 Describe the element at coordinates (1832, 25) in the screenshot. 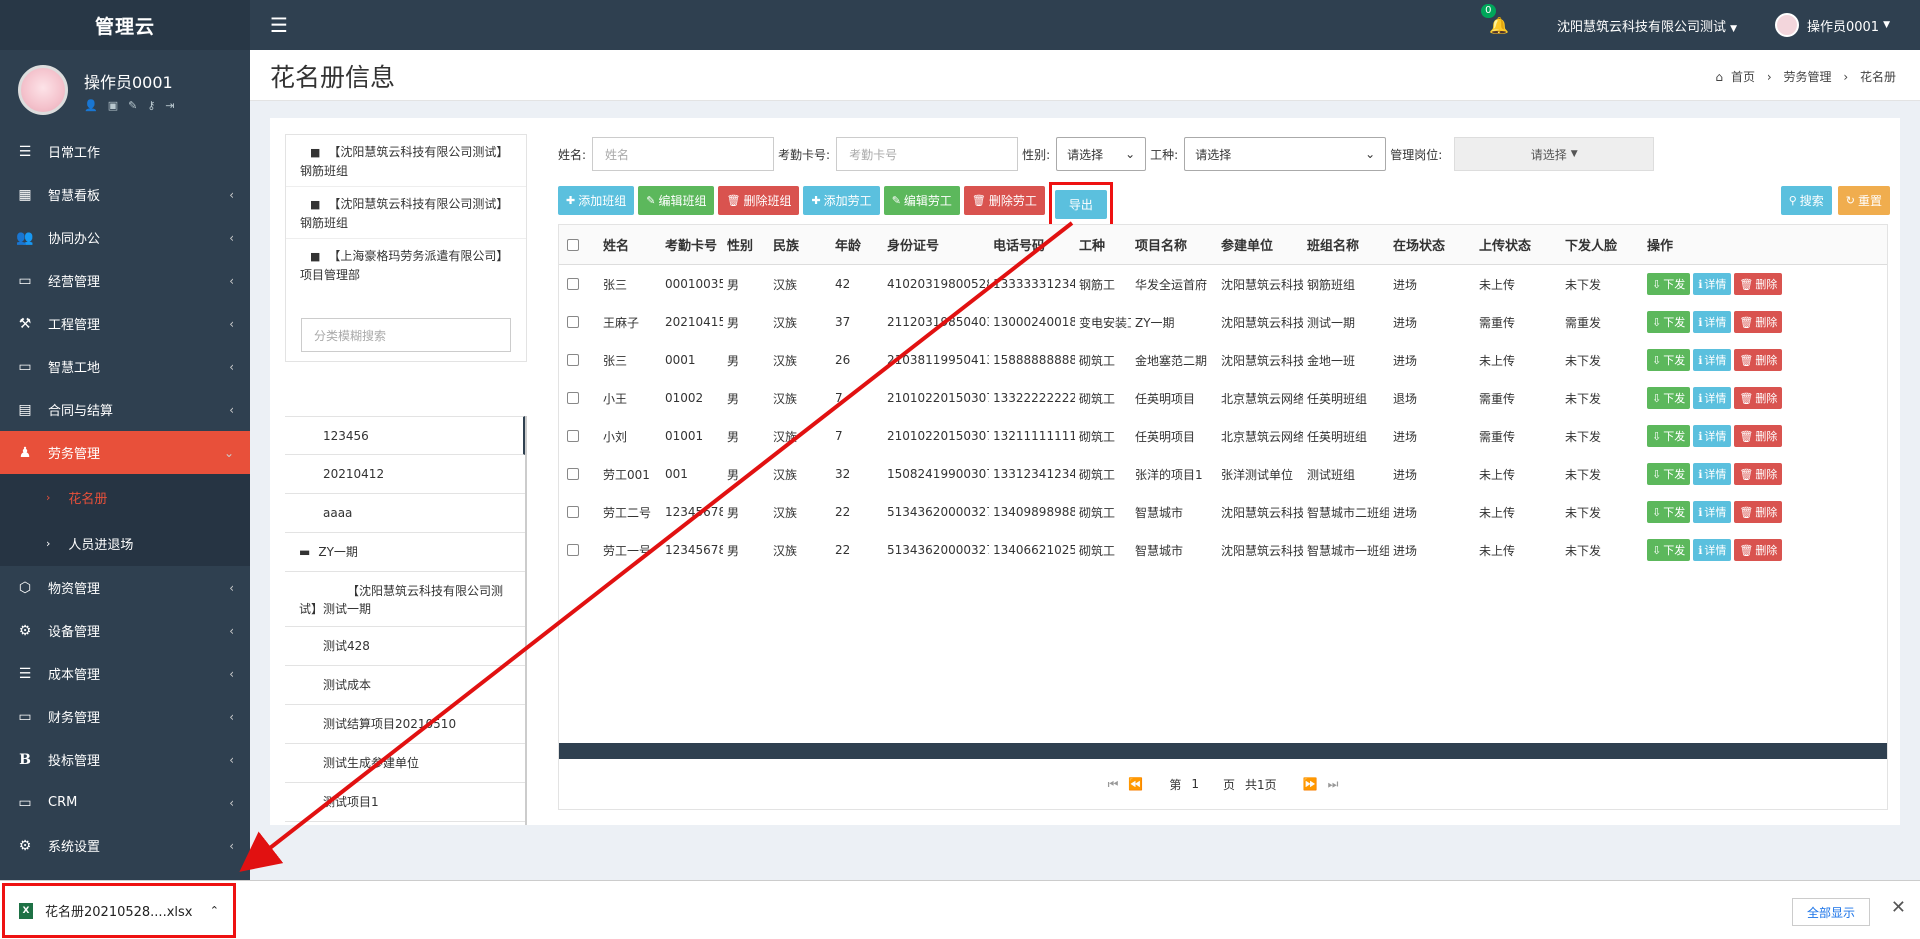

I see `user-dropdown: 操作员0001 ▼` at that location.